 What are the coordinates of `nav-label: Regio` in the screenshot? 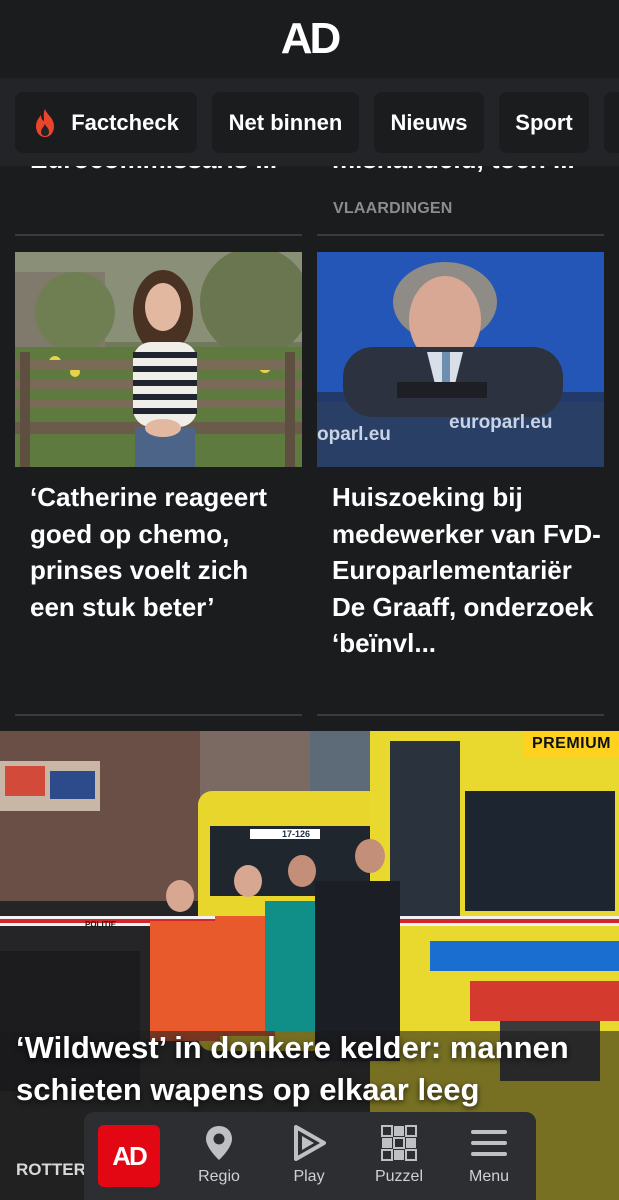 It's located at (219, 1176).